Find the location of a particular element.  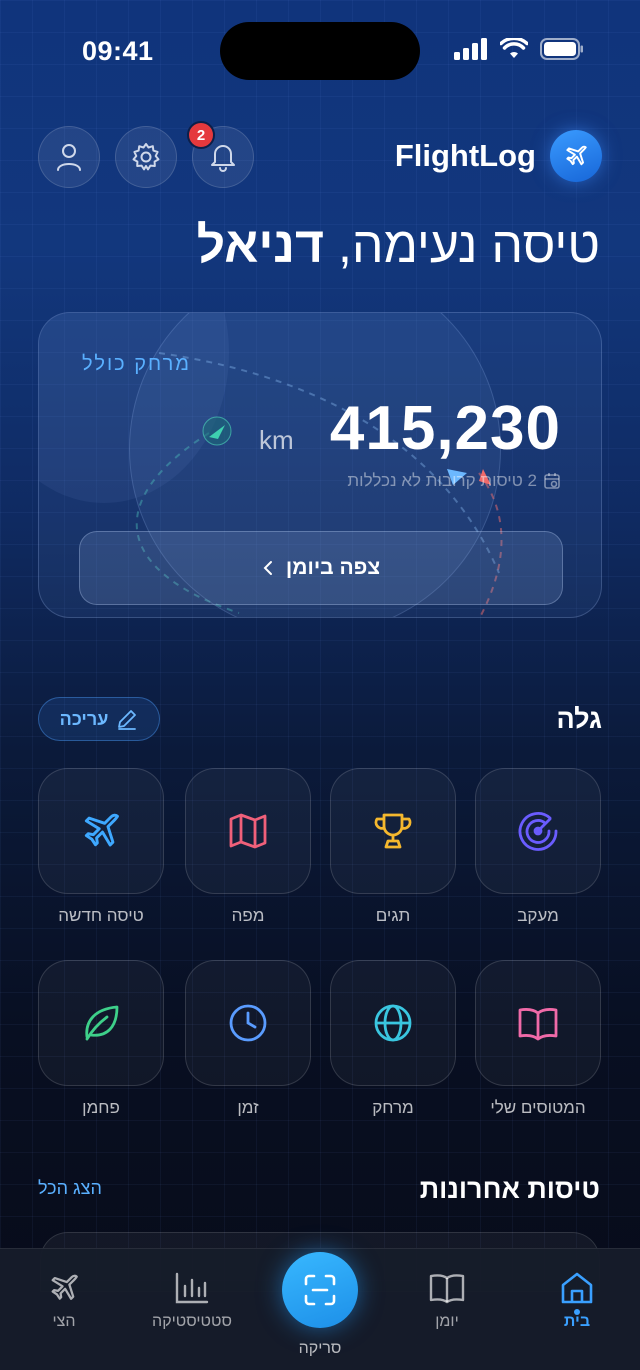

tile-tracking is located at coordinates (538, 831).